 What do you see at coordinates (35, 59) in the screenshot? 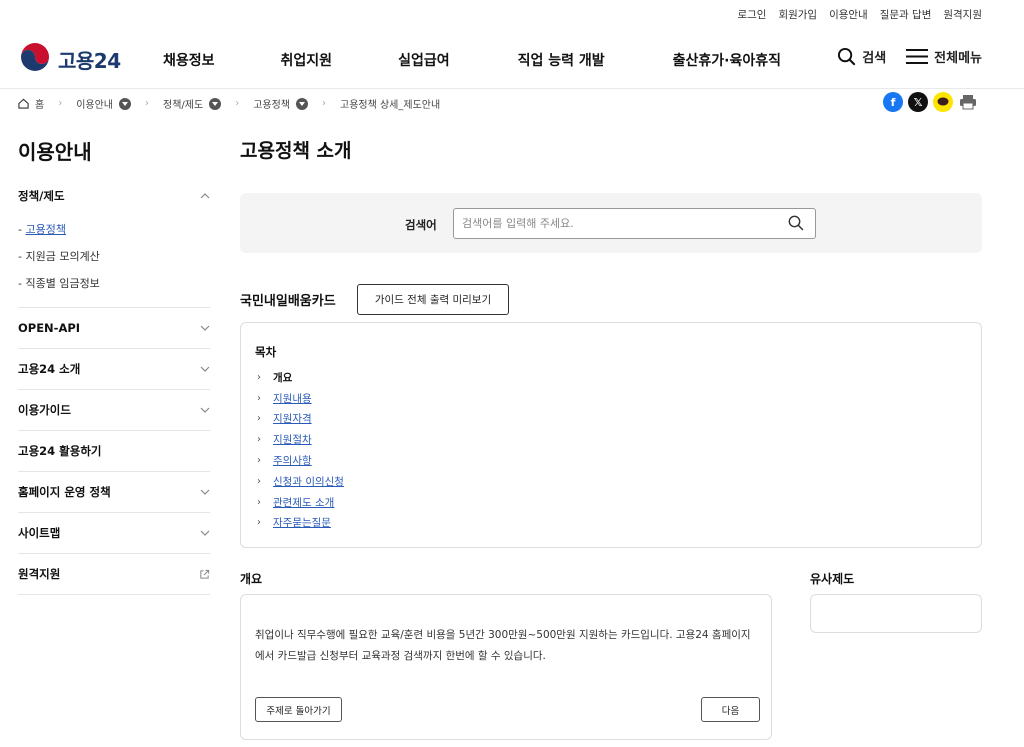
I see `taeguk-logo-icon` at bounding box center [35, 59].